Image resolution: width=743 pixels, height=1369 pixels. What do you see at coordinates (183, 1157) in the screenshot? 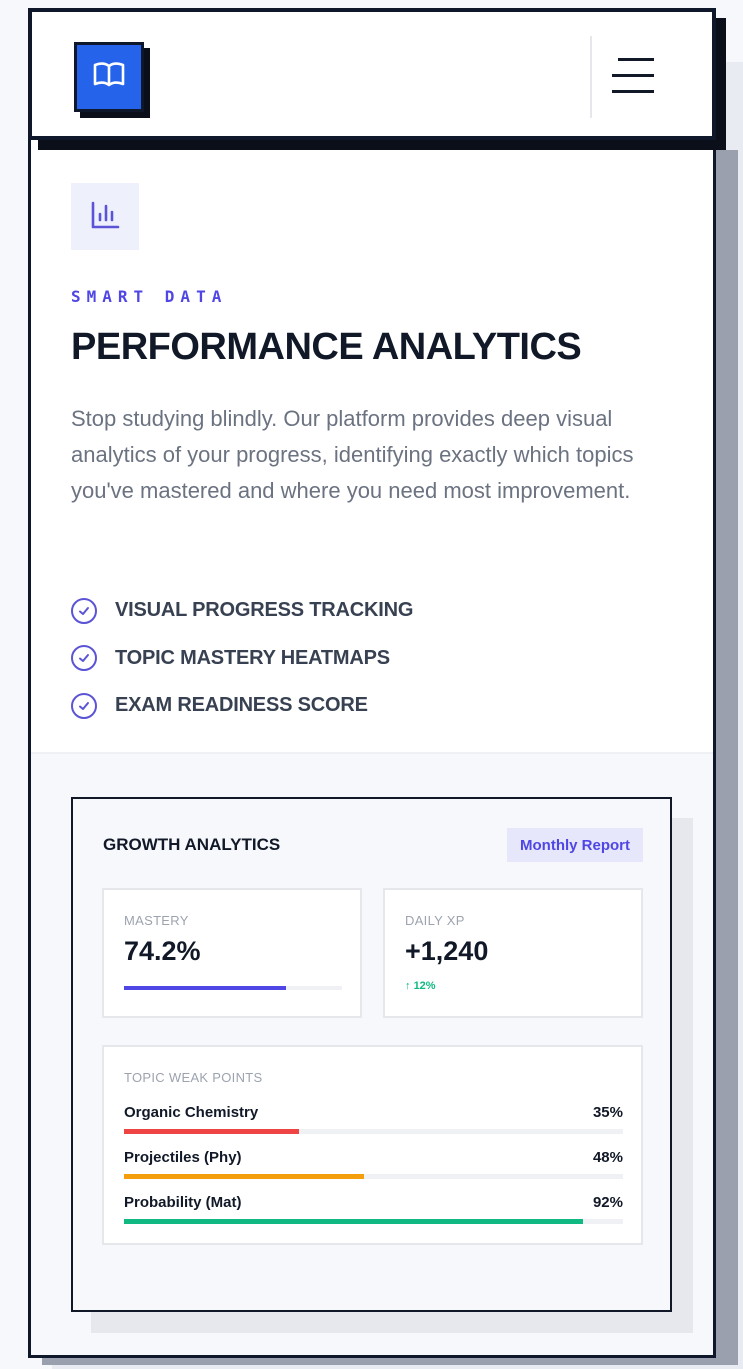
I see `topic-name: Projectiles (Phy)` at bounding box center [183, 1157].